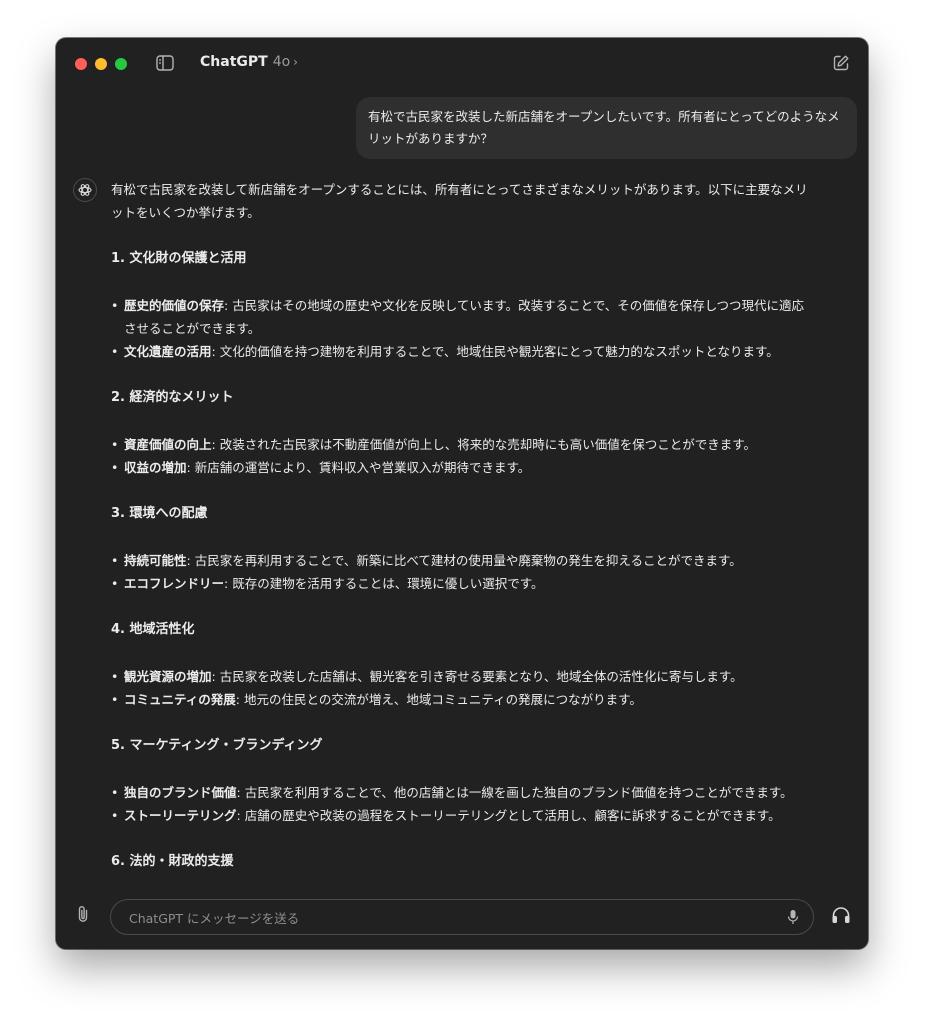  What do you see at coordinates (174, 583) in the screenshot?
I see `list-item-term: エコフレンドリー` at bounding box center [174, 583].